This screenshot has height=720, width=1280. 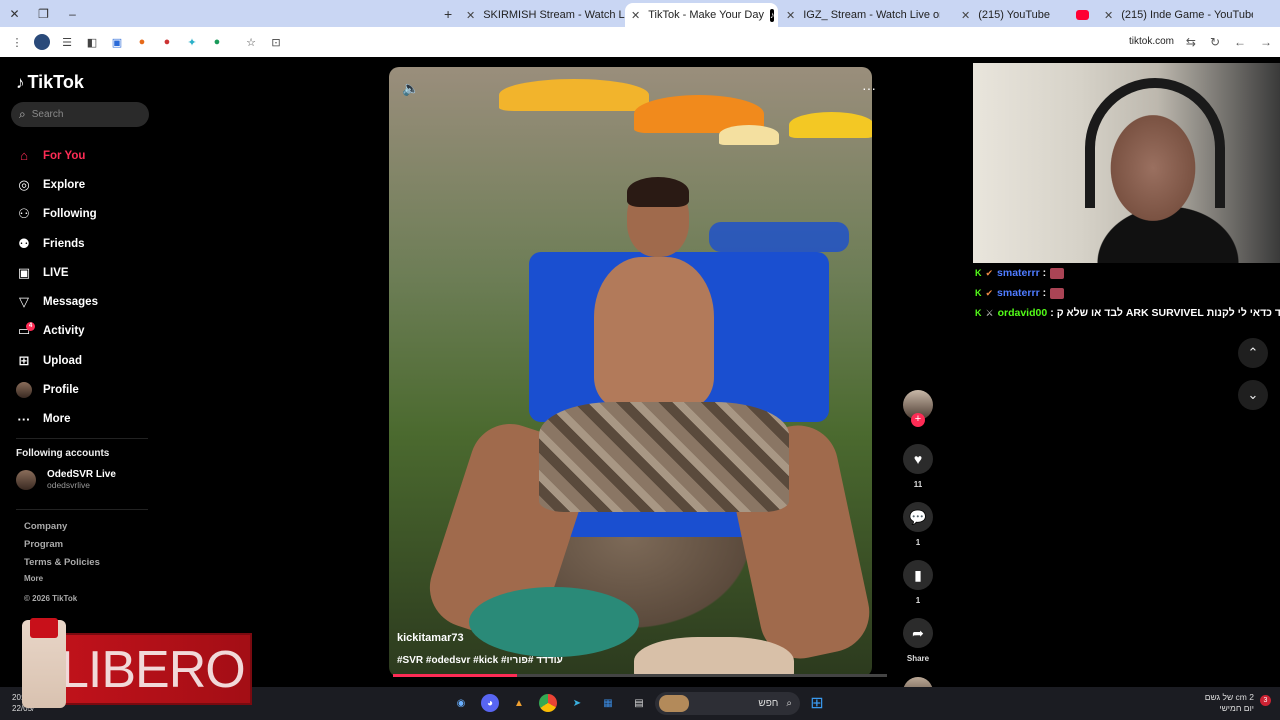 I want to click on taskbar-search: חפש ⌕, so click(x=727, y=703).